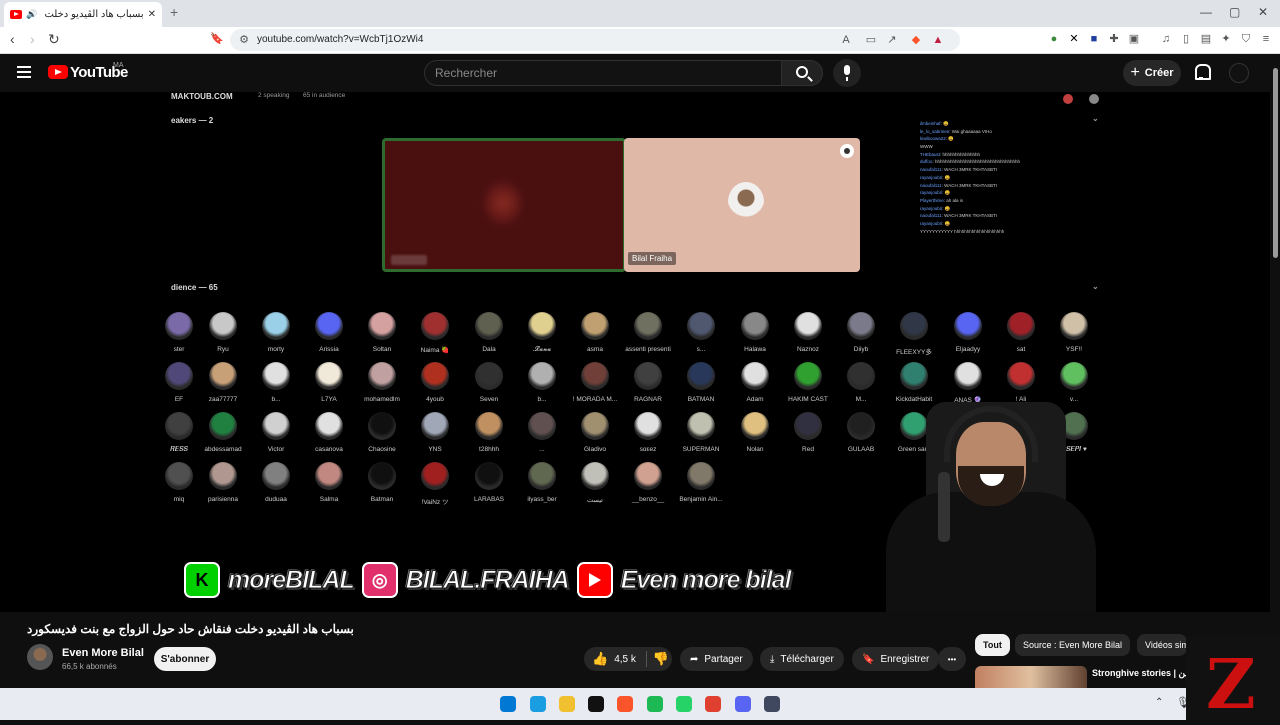 This screenshot has height=725, width=1280. I want to click on audience-name: LARABAS, so click(489, 499).